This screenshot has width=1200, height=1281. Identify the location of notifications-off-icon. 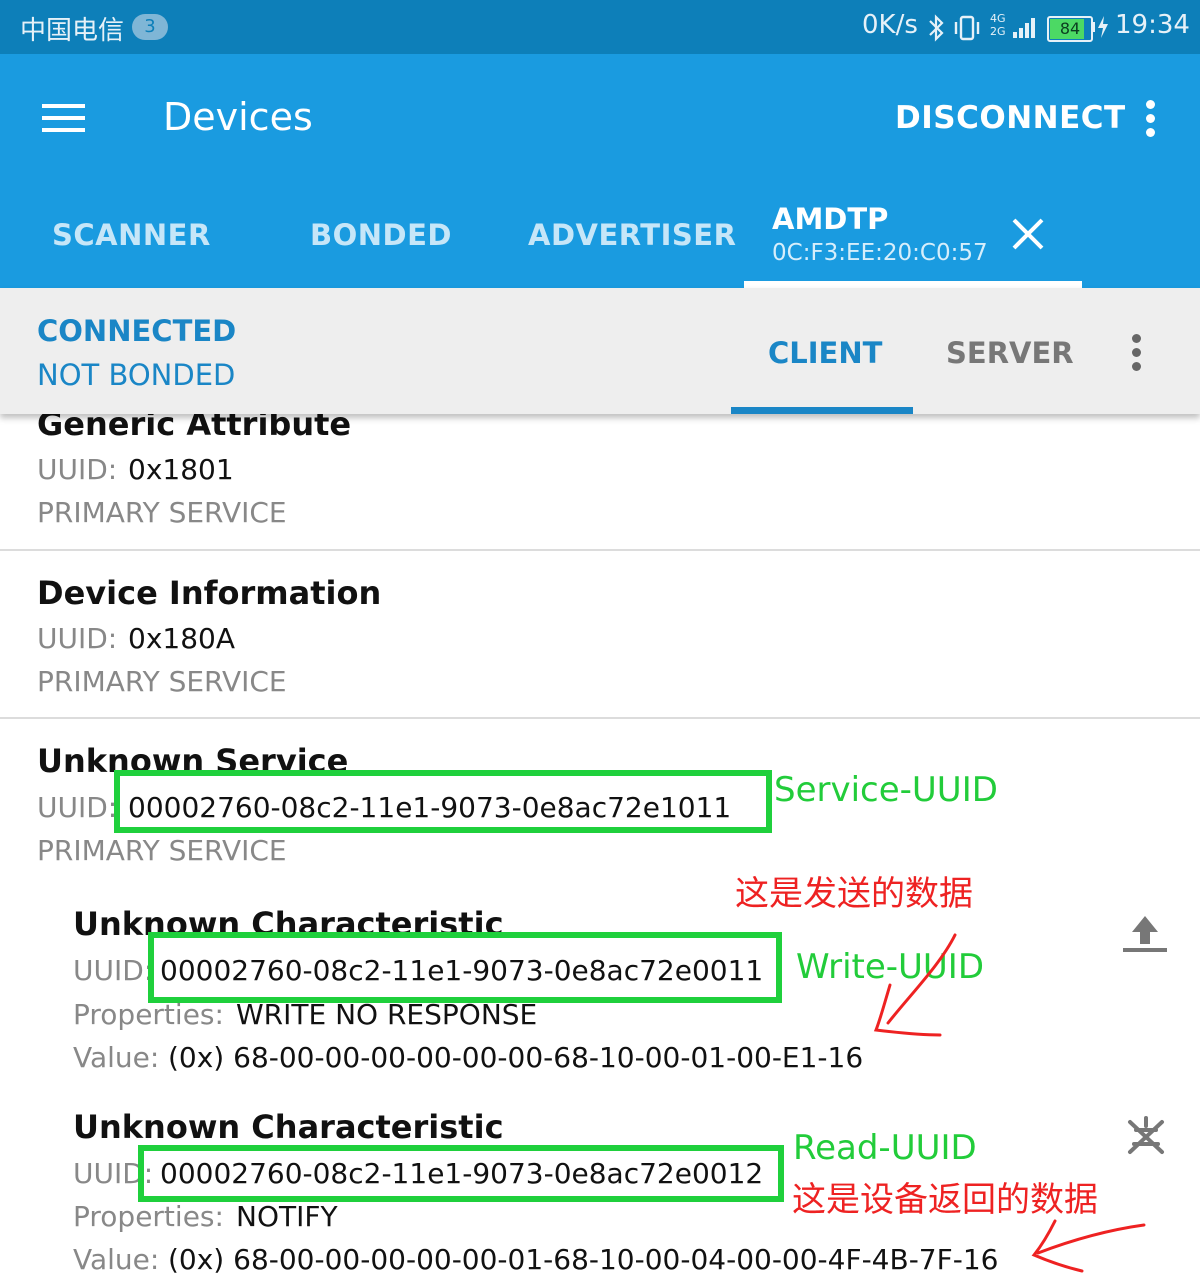
(1146, 1137).